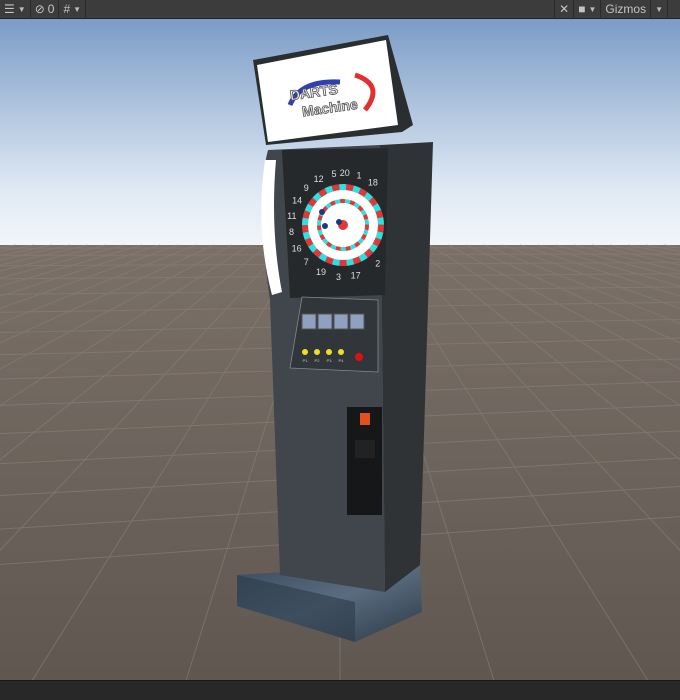 The image size is (680, 700). What do you see at coordinates (359, 357) in the screenshot?
I see `start-button` at bounding box center [359, 357].